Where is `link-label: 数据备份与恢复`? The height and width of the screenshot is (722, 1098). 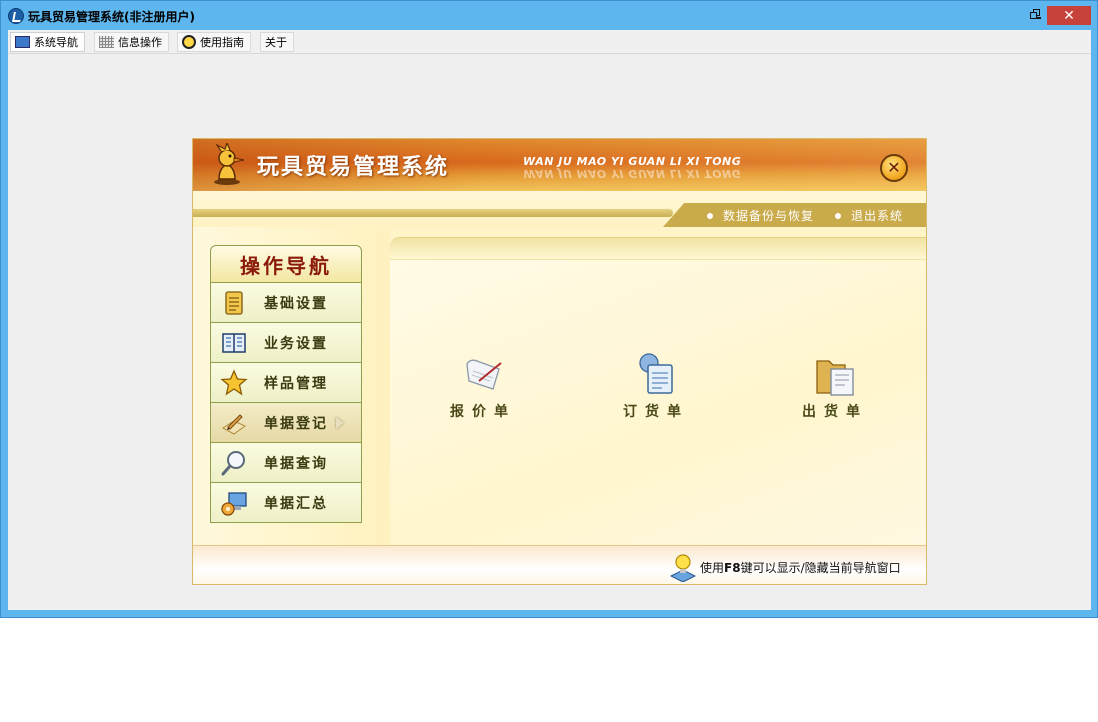
link-label: 数据备份与恢复 is located at coordinates (769, 216).